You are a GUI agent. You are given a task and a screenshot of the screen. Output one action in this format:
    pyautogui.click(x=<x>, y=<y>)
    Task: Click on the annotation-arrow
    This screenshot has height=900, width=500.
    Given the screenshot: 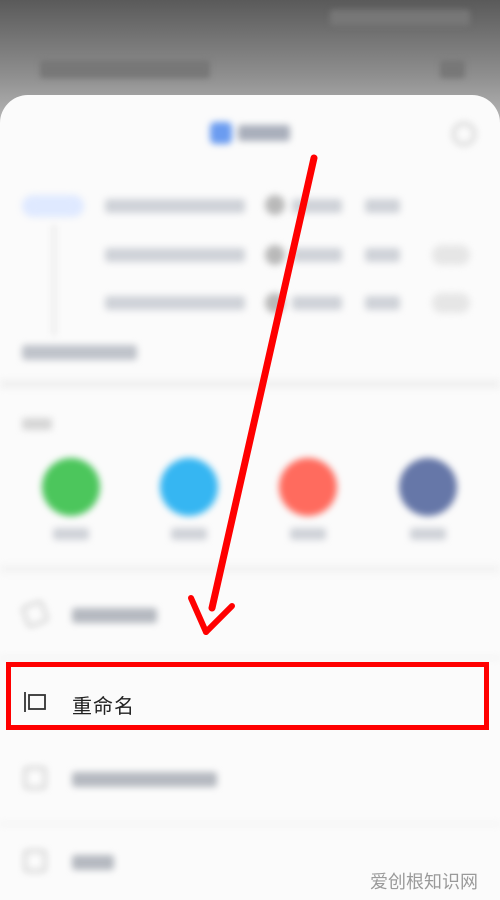 What is the action you would take?
    pyautogui.click(x=253, y=394)
    